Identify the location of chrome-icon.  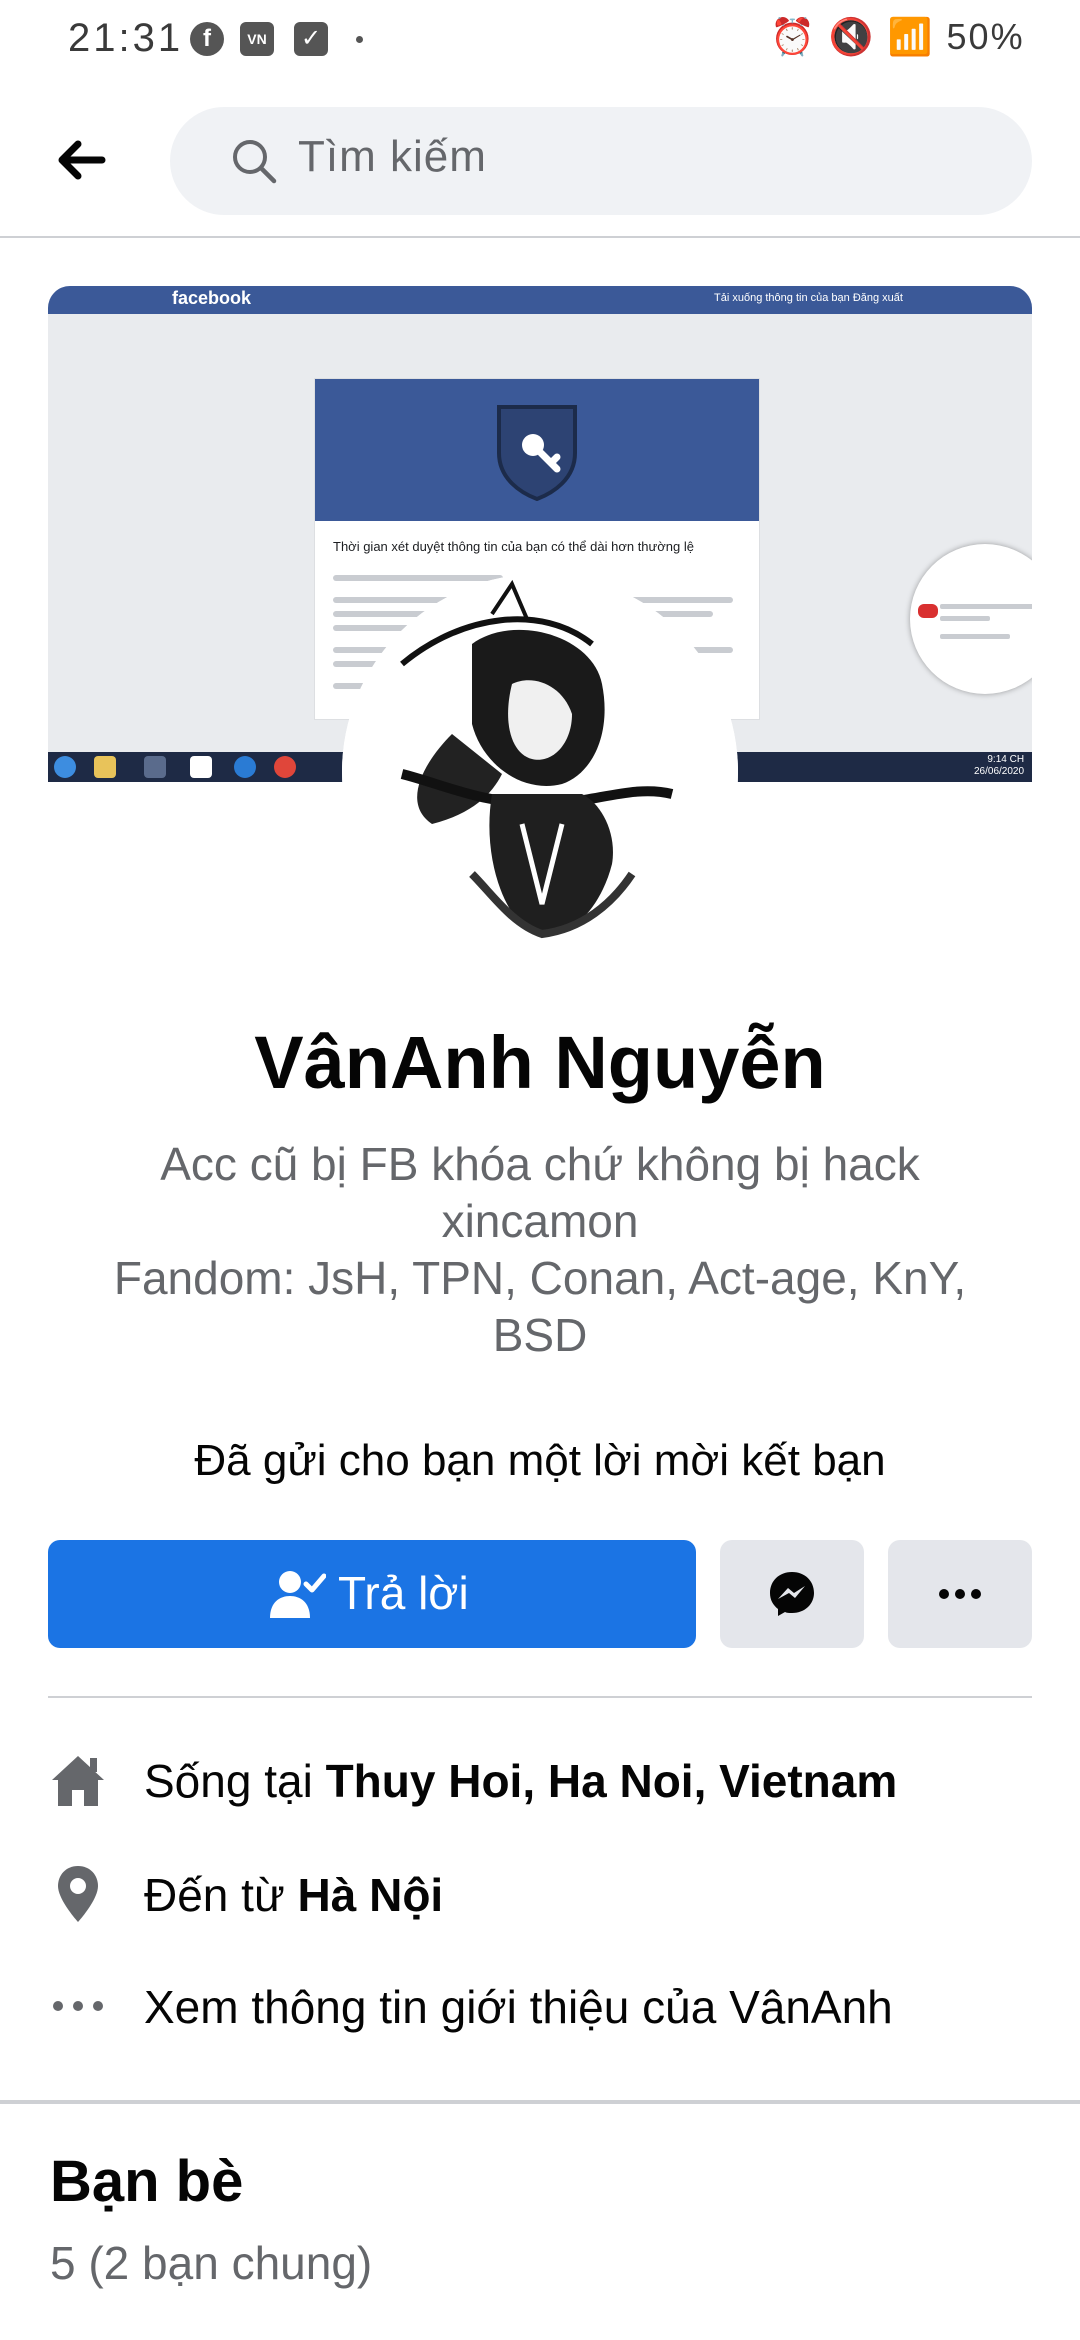
(285, 767).